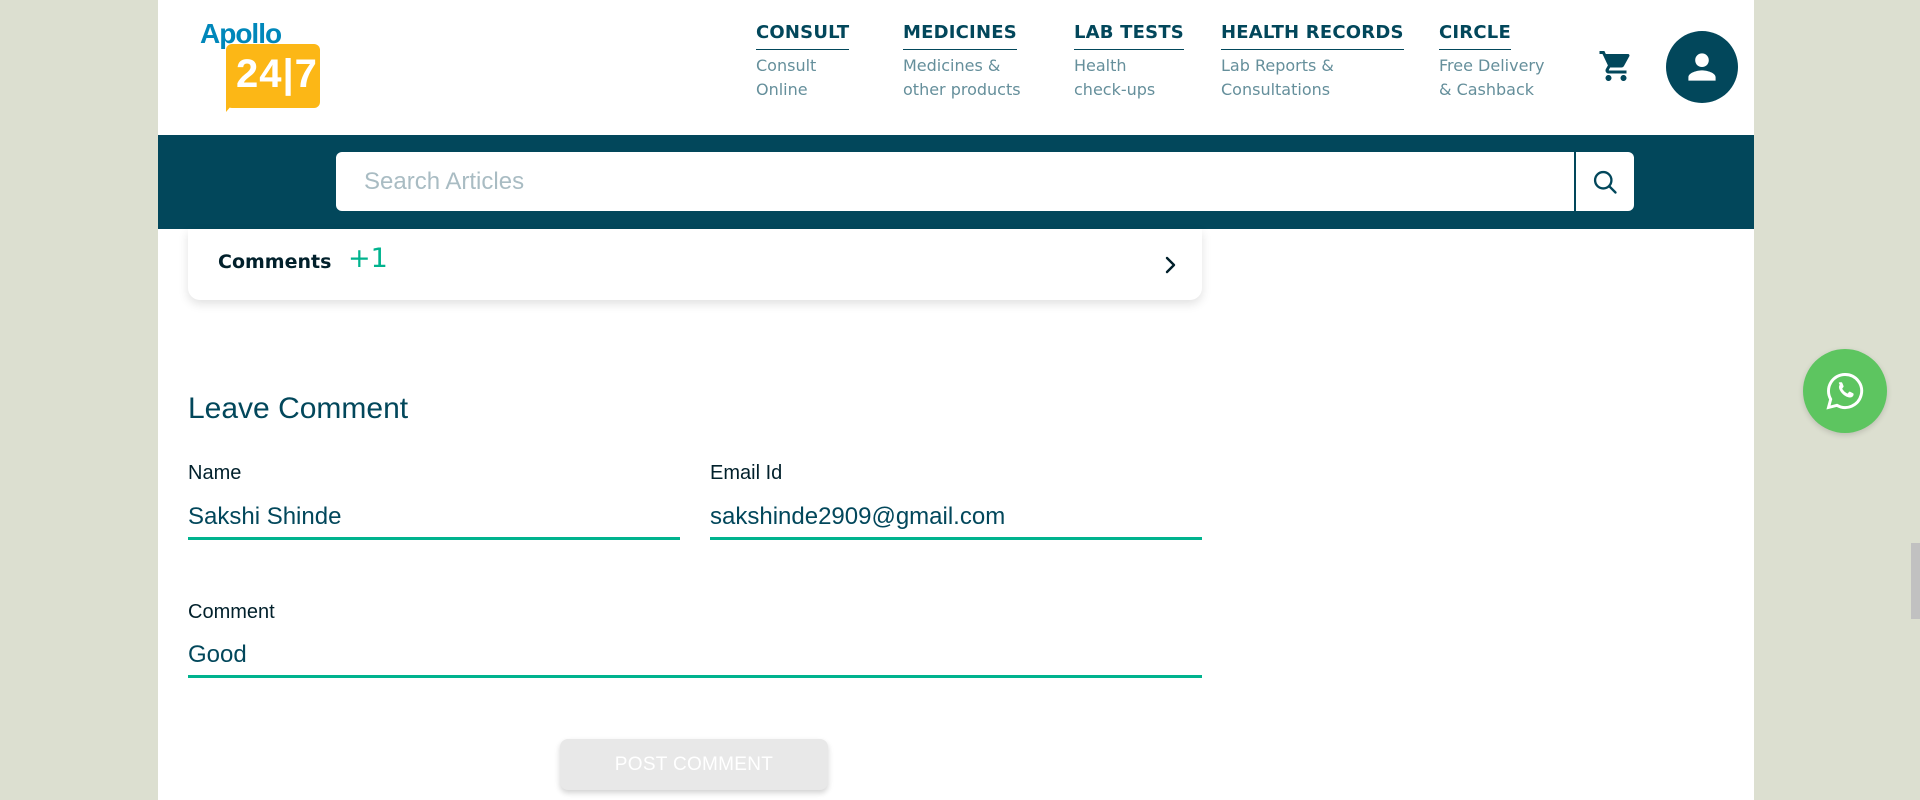  Describe the element at coordinates (231, 612) in the screenshot. I see `comment-label: Comment` at that location.